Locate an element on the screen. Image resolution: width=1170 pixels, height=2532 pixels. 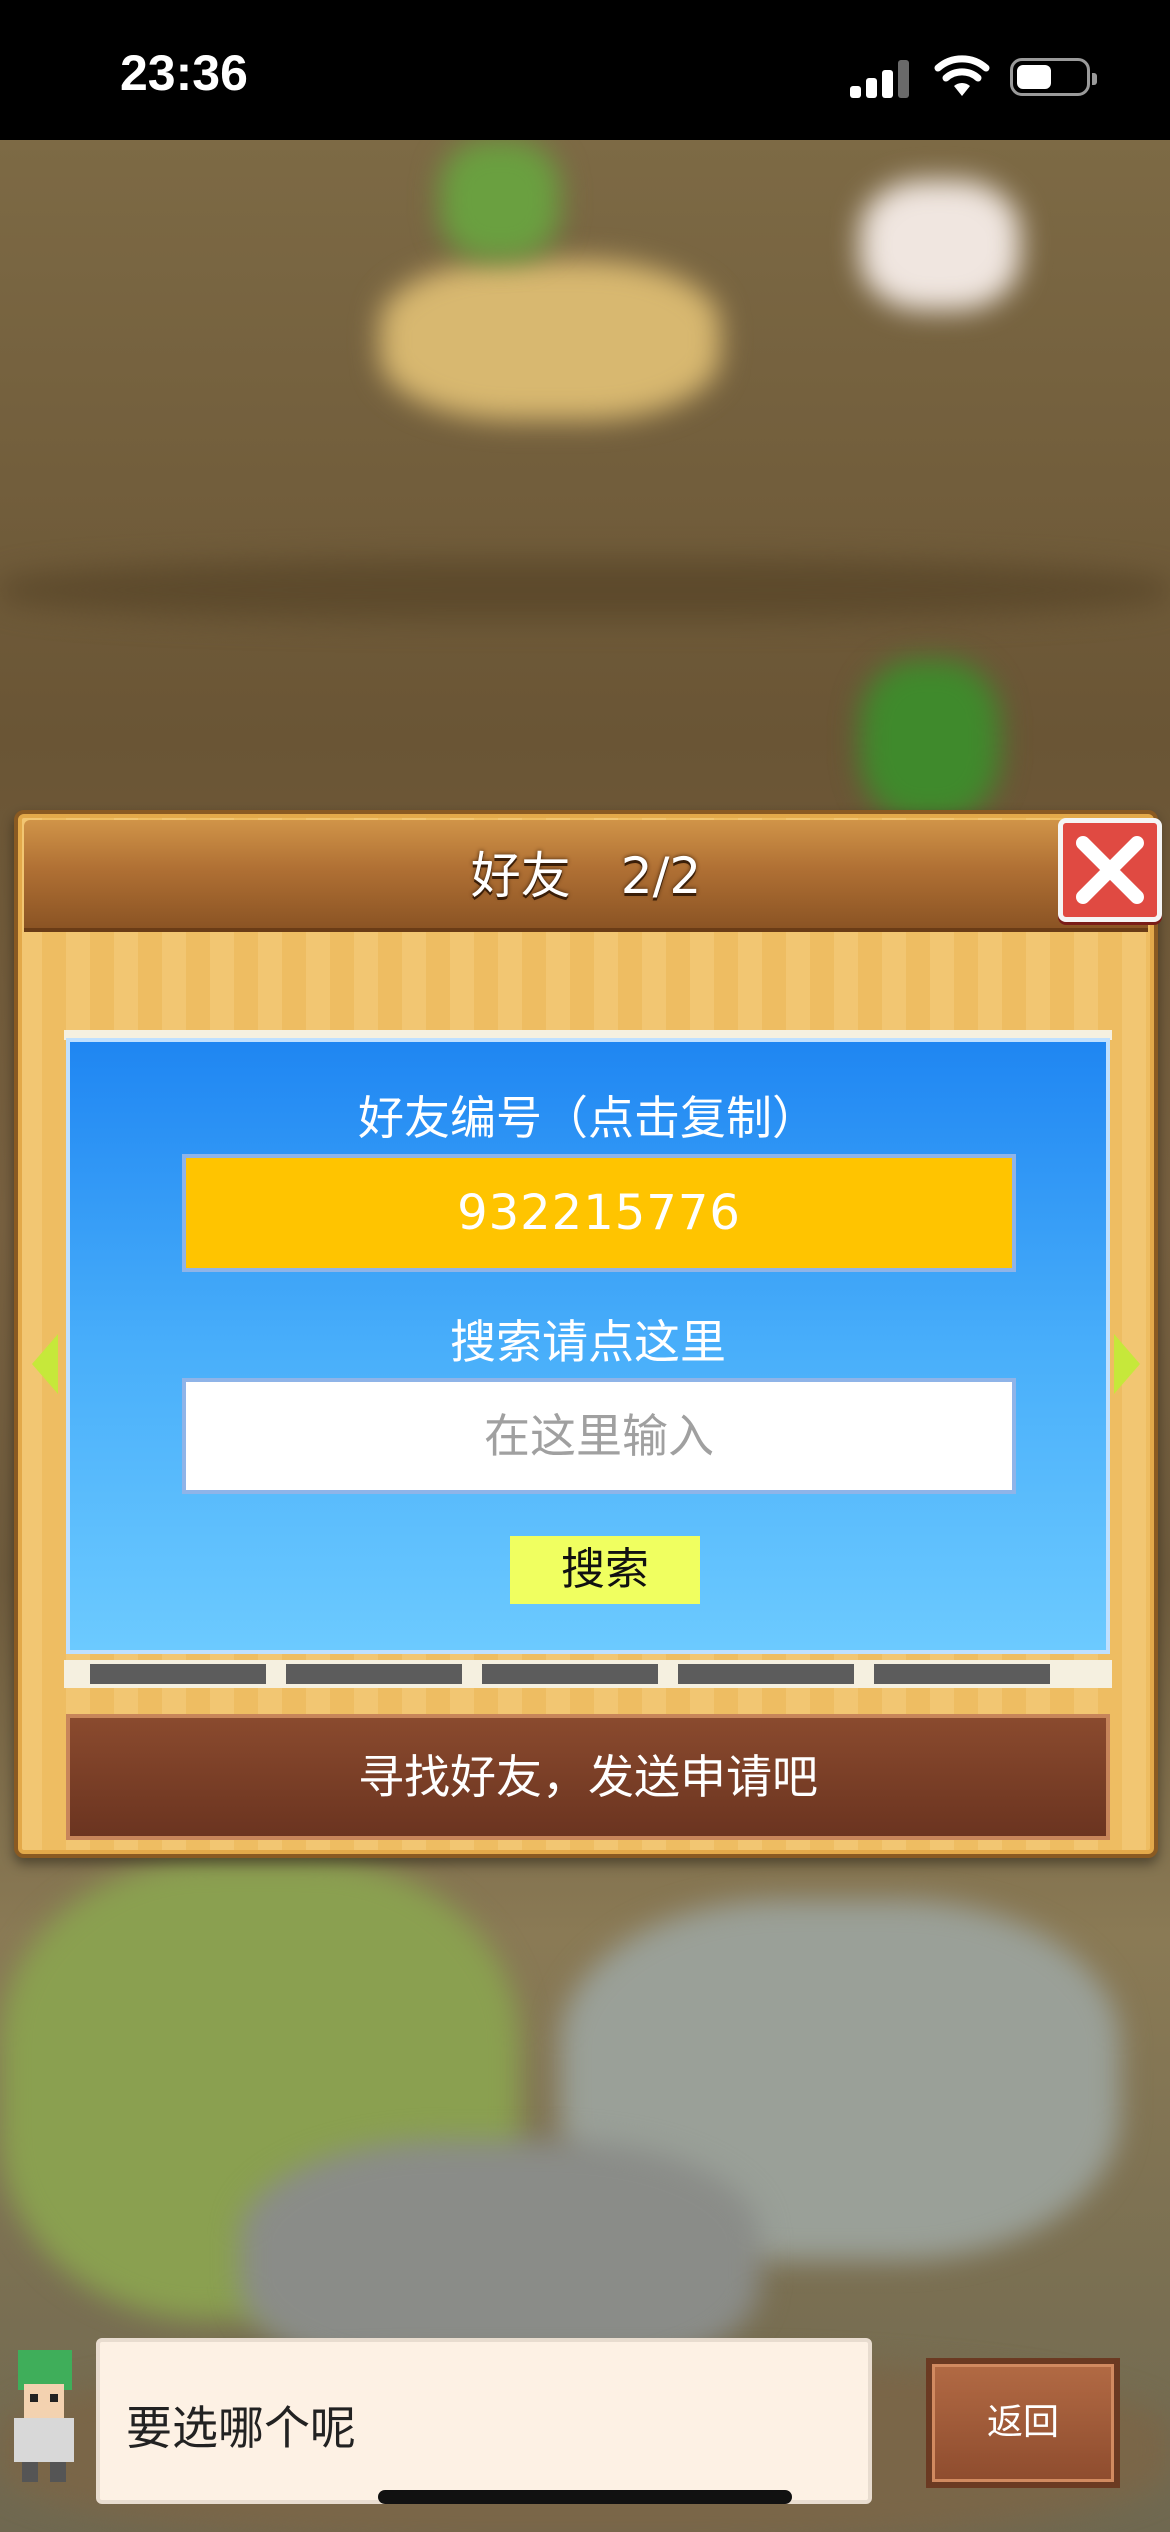
message-box: 要选哪个呢 is located at coordinates (484, 2421).